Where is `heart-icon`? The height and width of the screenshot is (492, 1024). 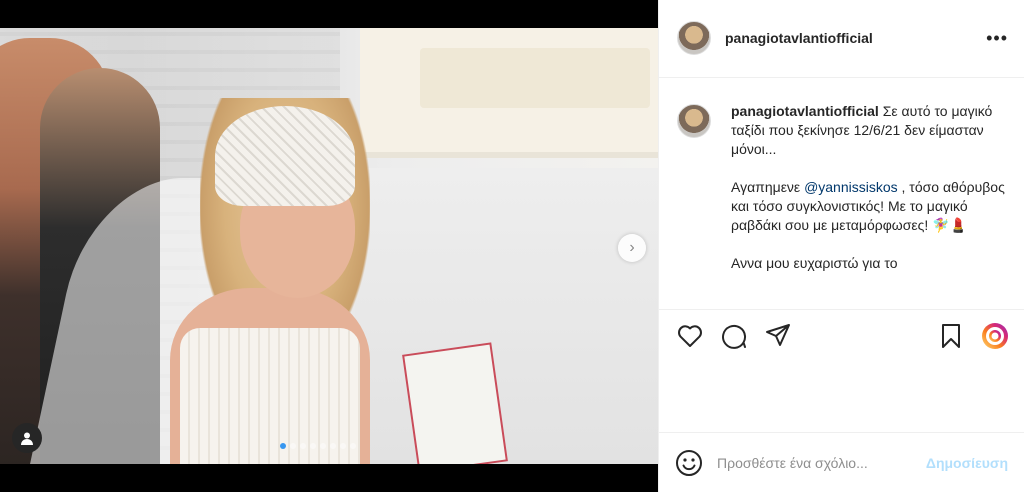 heart-icon is located at coordinates (690, 336).